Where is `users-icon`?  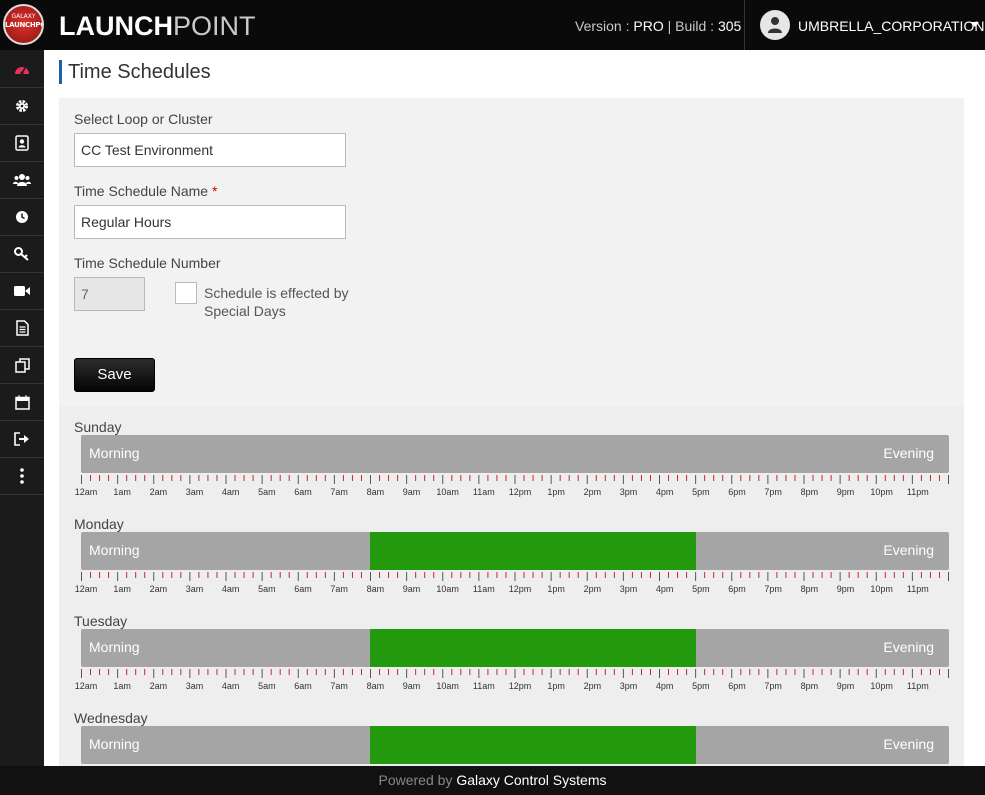 users-icon is located at coordinates (22, 180).